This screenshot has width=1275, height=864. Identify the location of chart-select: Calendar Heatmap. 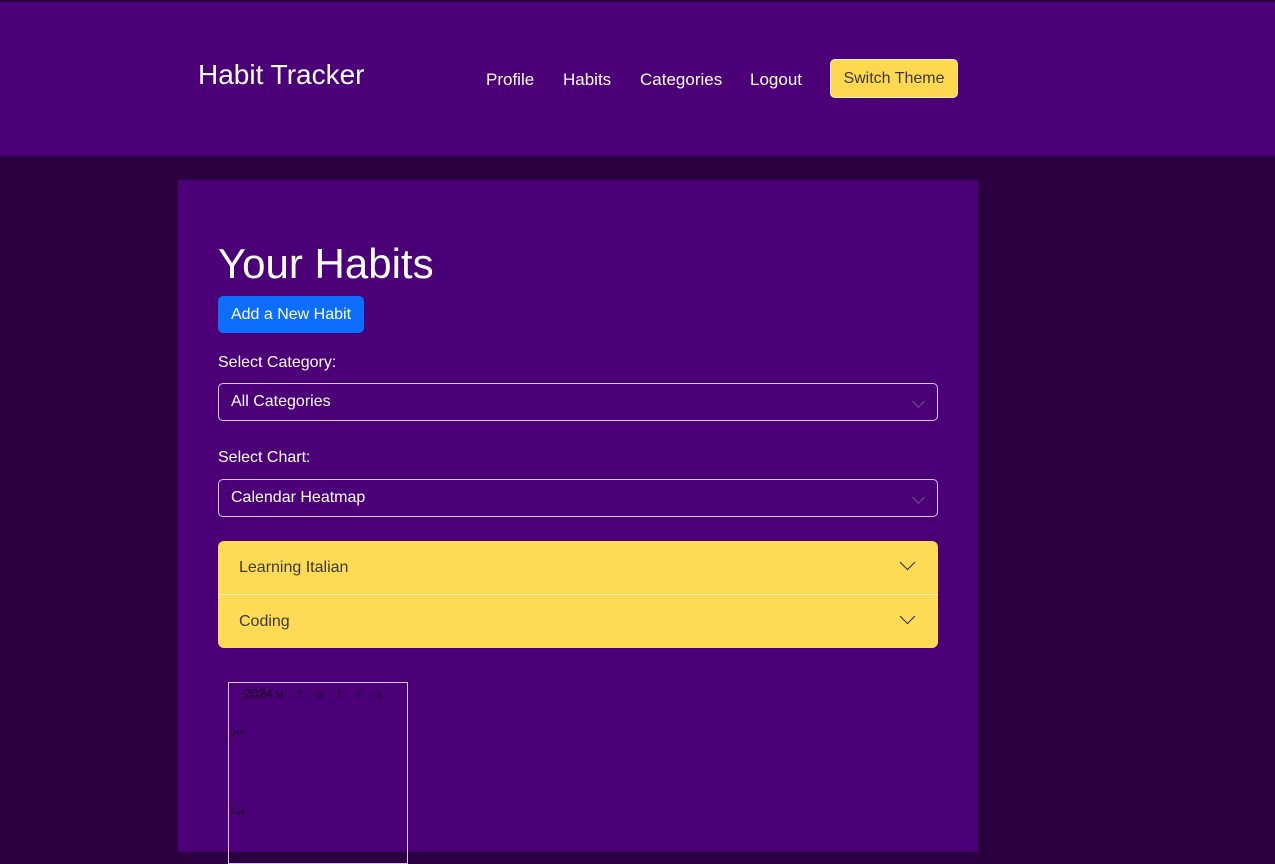
(578, 498).